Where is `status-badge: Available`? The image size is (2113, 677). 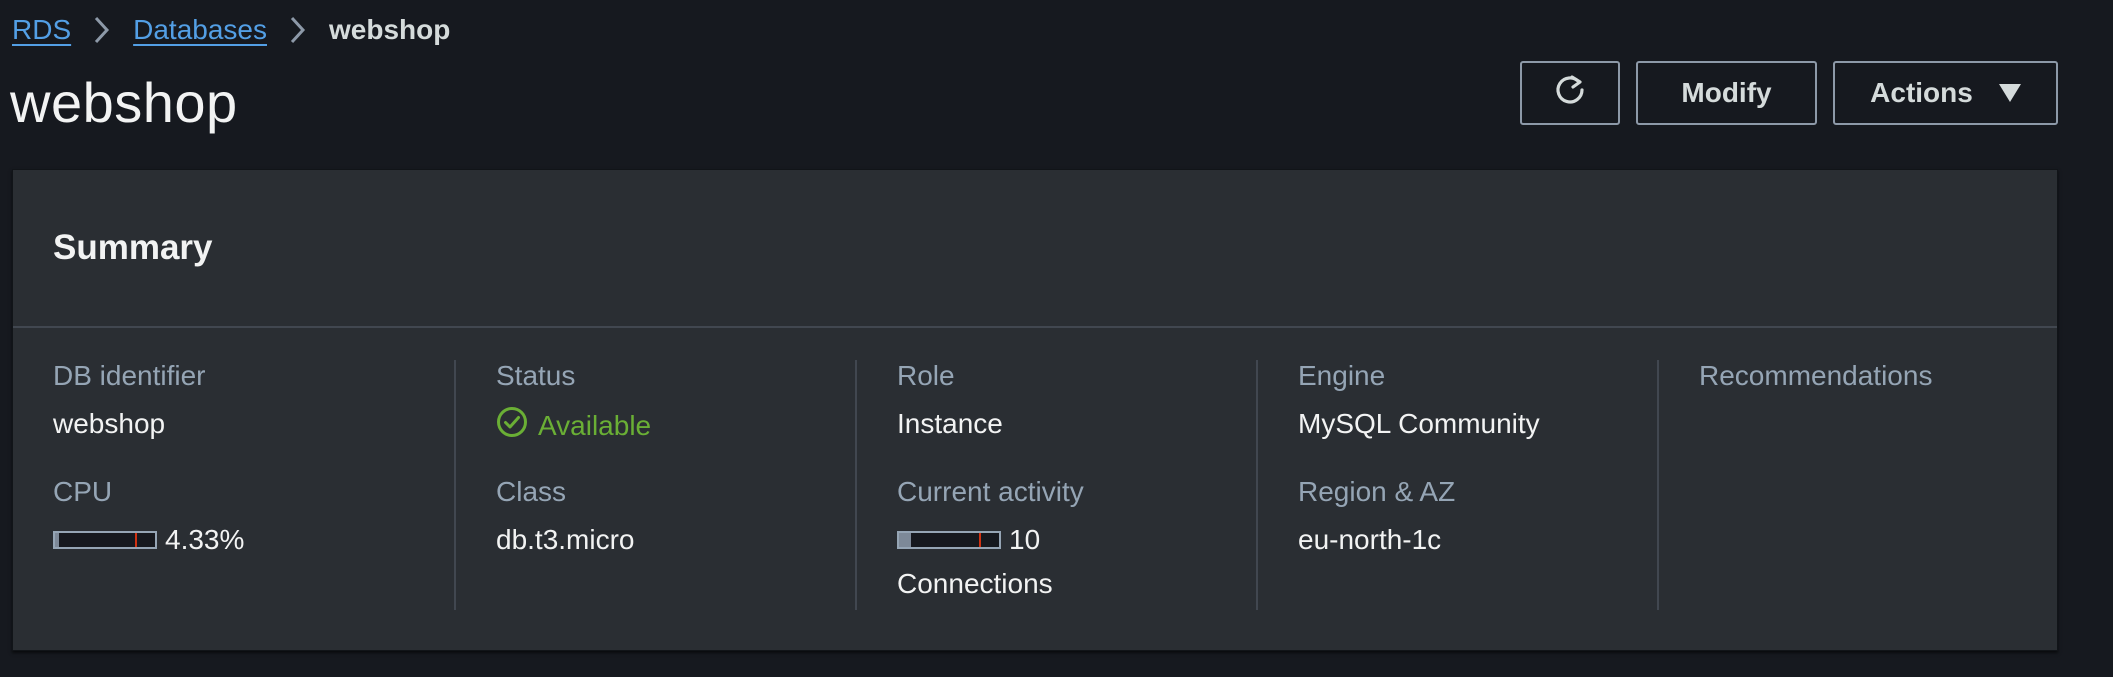
status-badge: Available is located at coordinates (573, 425).